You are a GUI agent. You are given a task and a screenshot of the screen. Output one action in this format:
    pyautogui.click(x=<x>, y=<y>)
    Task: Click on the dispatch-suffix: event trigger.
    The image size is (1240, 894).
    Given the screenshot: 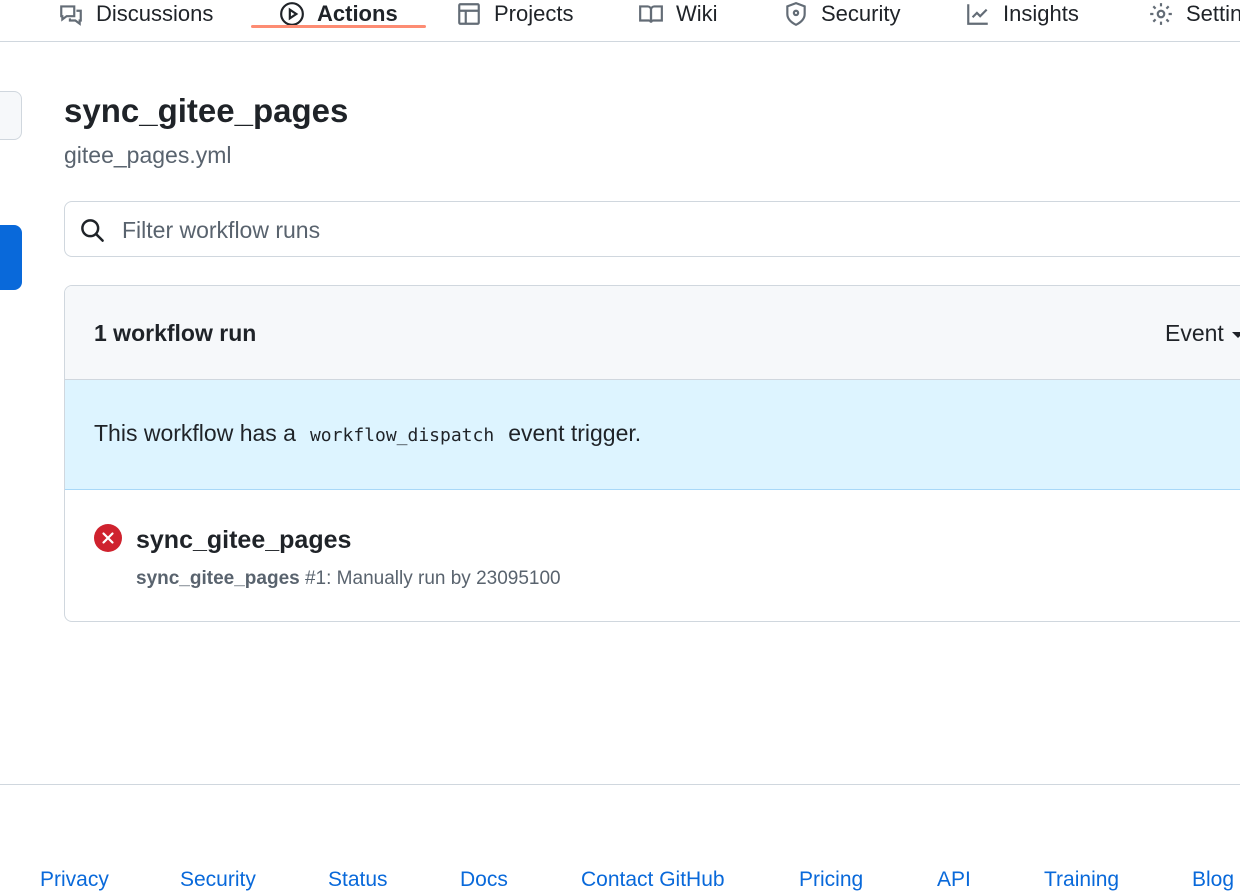 What is the action you would take?
    pyautogui.click(x=575, y=433)
    